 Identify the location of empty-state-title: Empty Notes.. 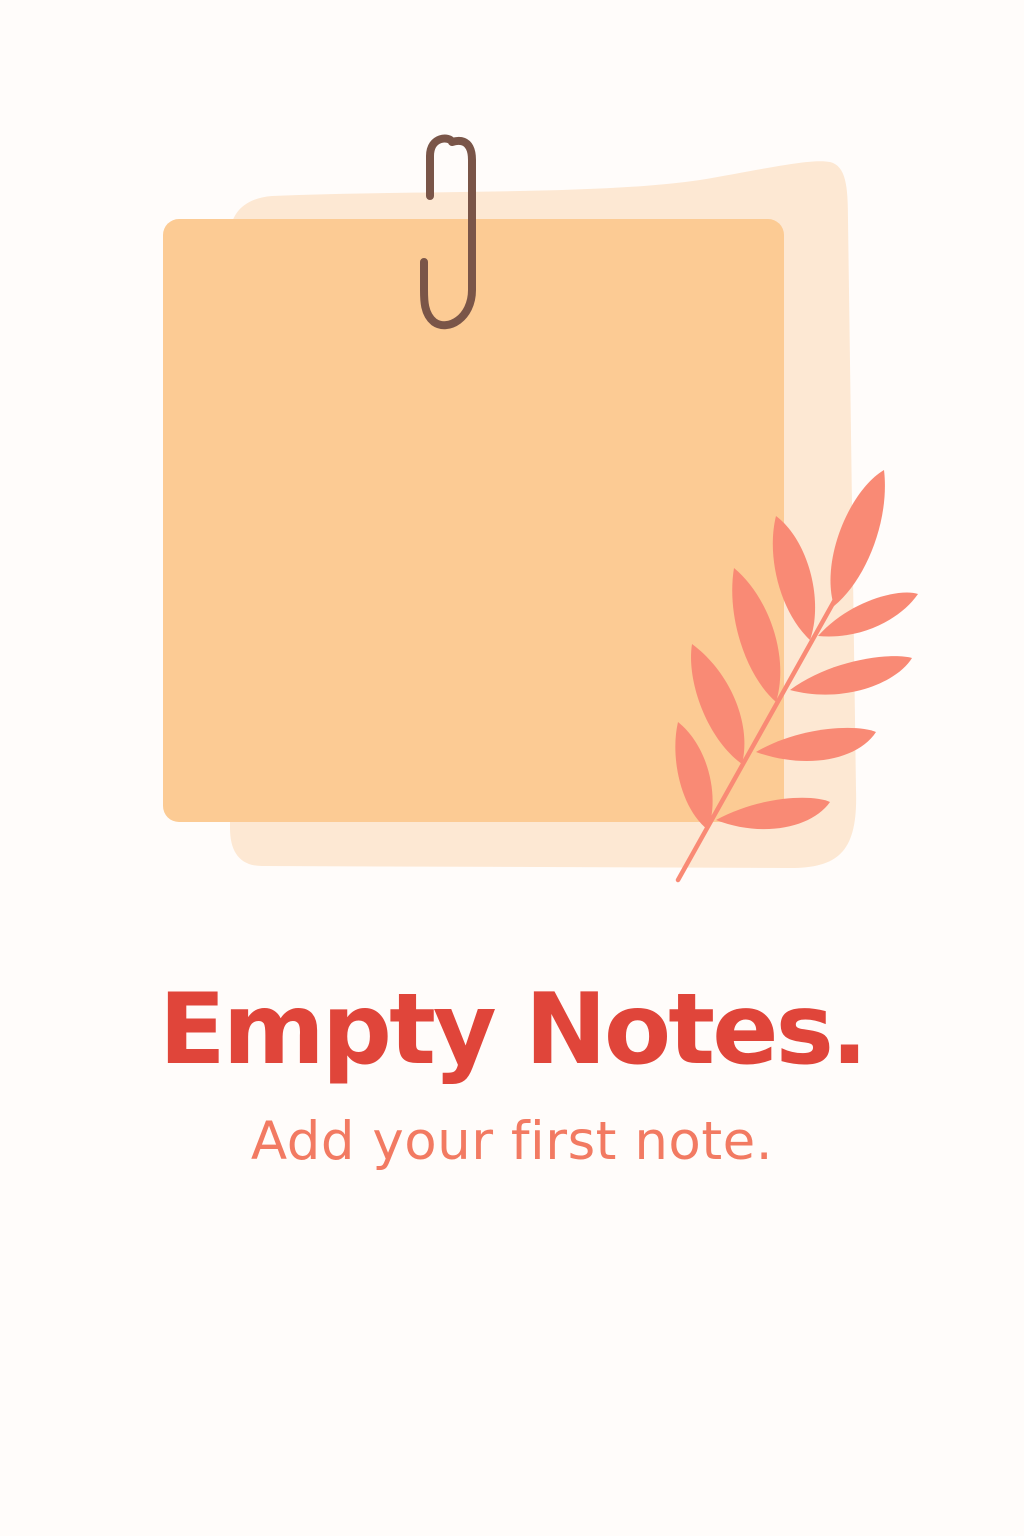
(513, 1030).